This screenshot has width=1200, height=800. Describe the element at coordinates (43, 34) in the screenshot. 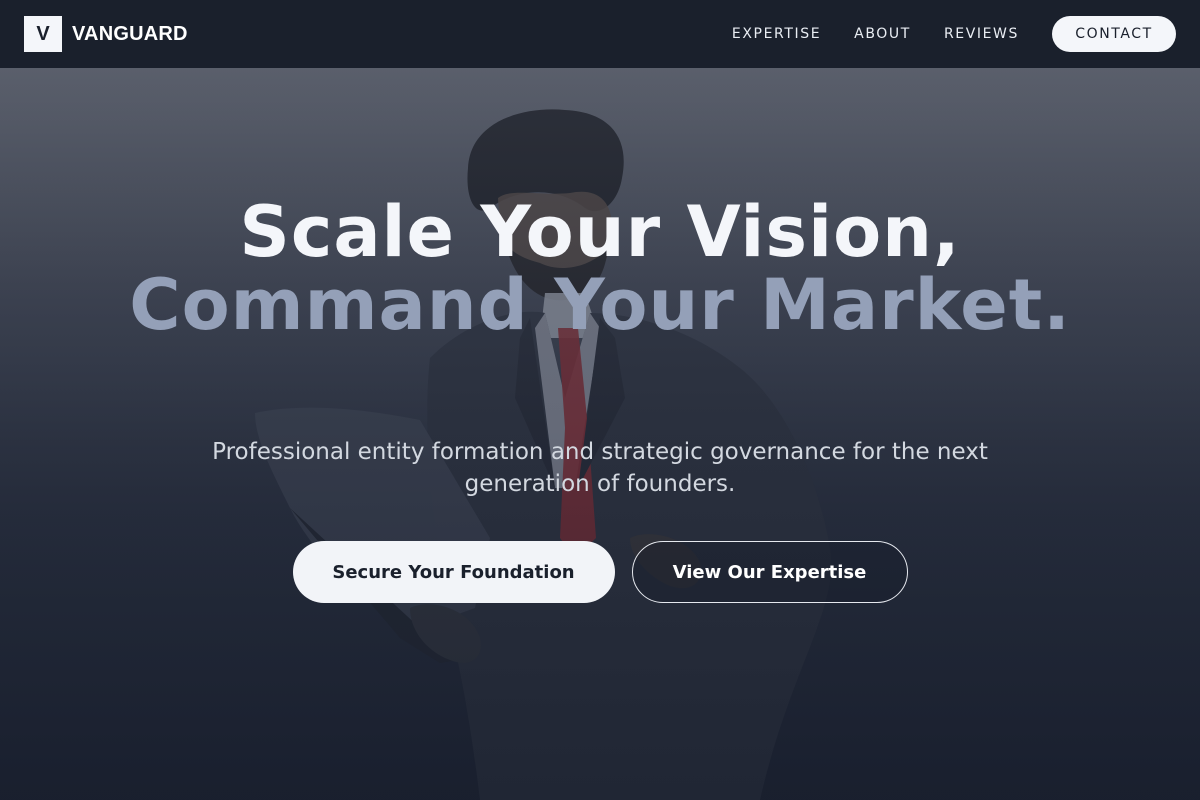

I see `logo-icon: V` at that location.